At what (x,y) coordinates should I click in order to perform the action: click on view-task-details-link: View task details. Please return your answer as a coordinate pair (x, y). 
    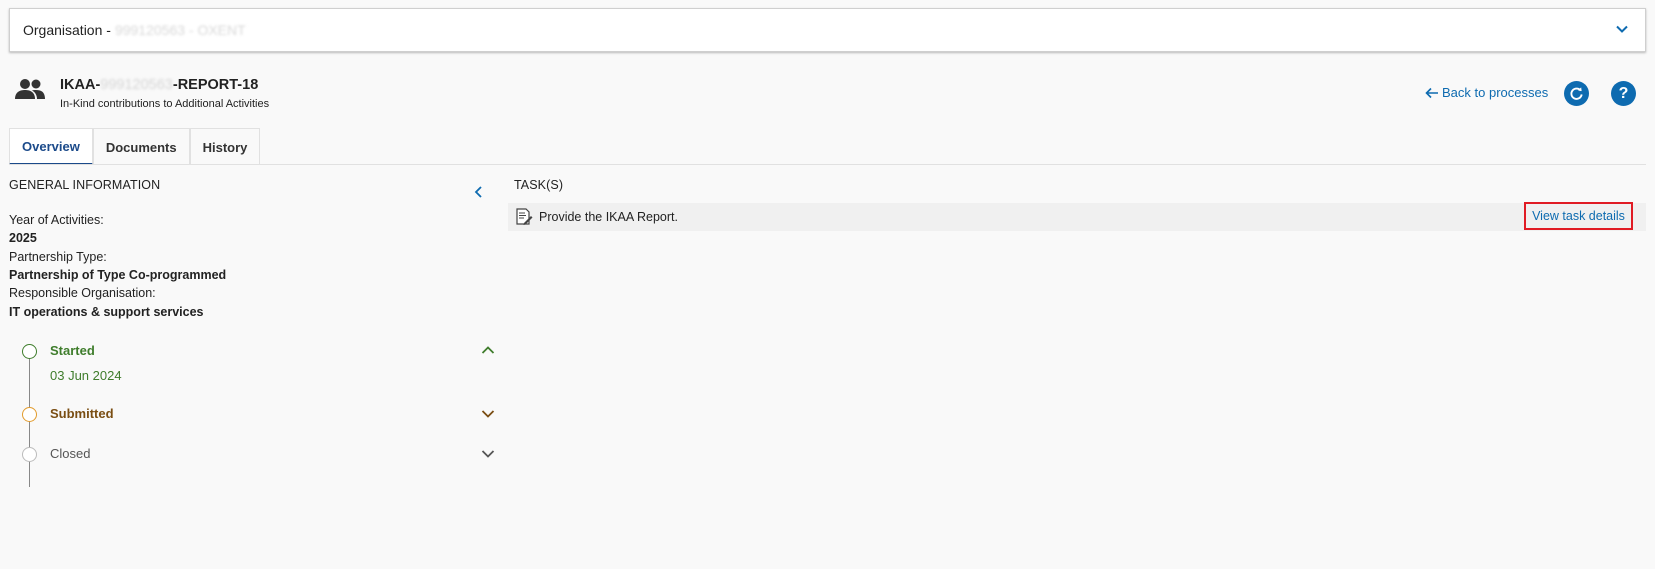
    Looking at the image, I should click on (1578, 216).